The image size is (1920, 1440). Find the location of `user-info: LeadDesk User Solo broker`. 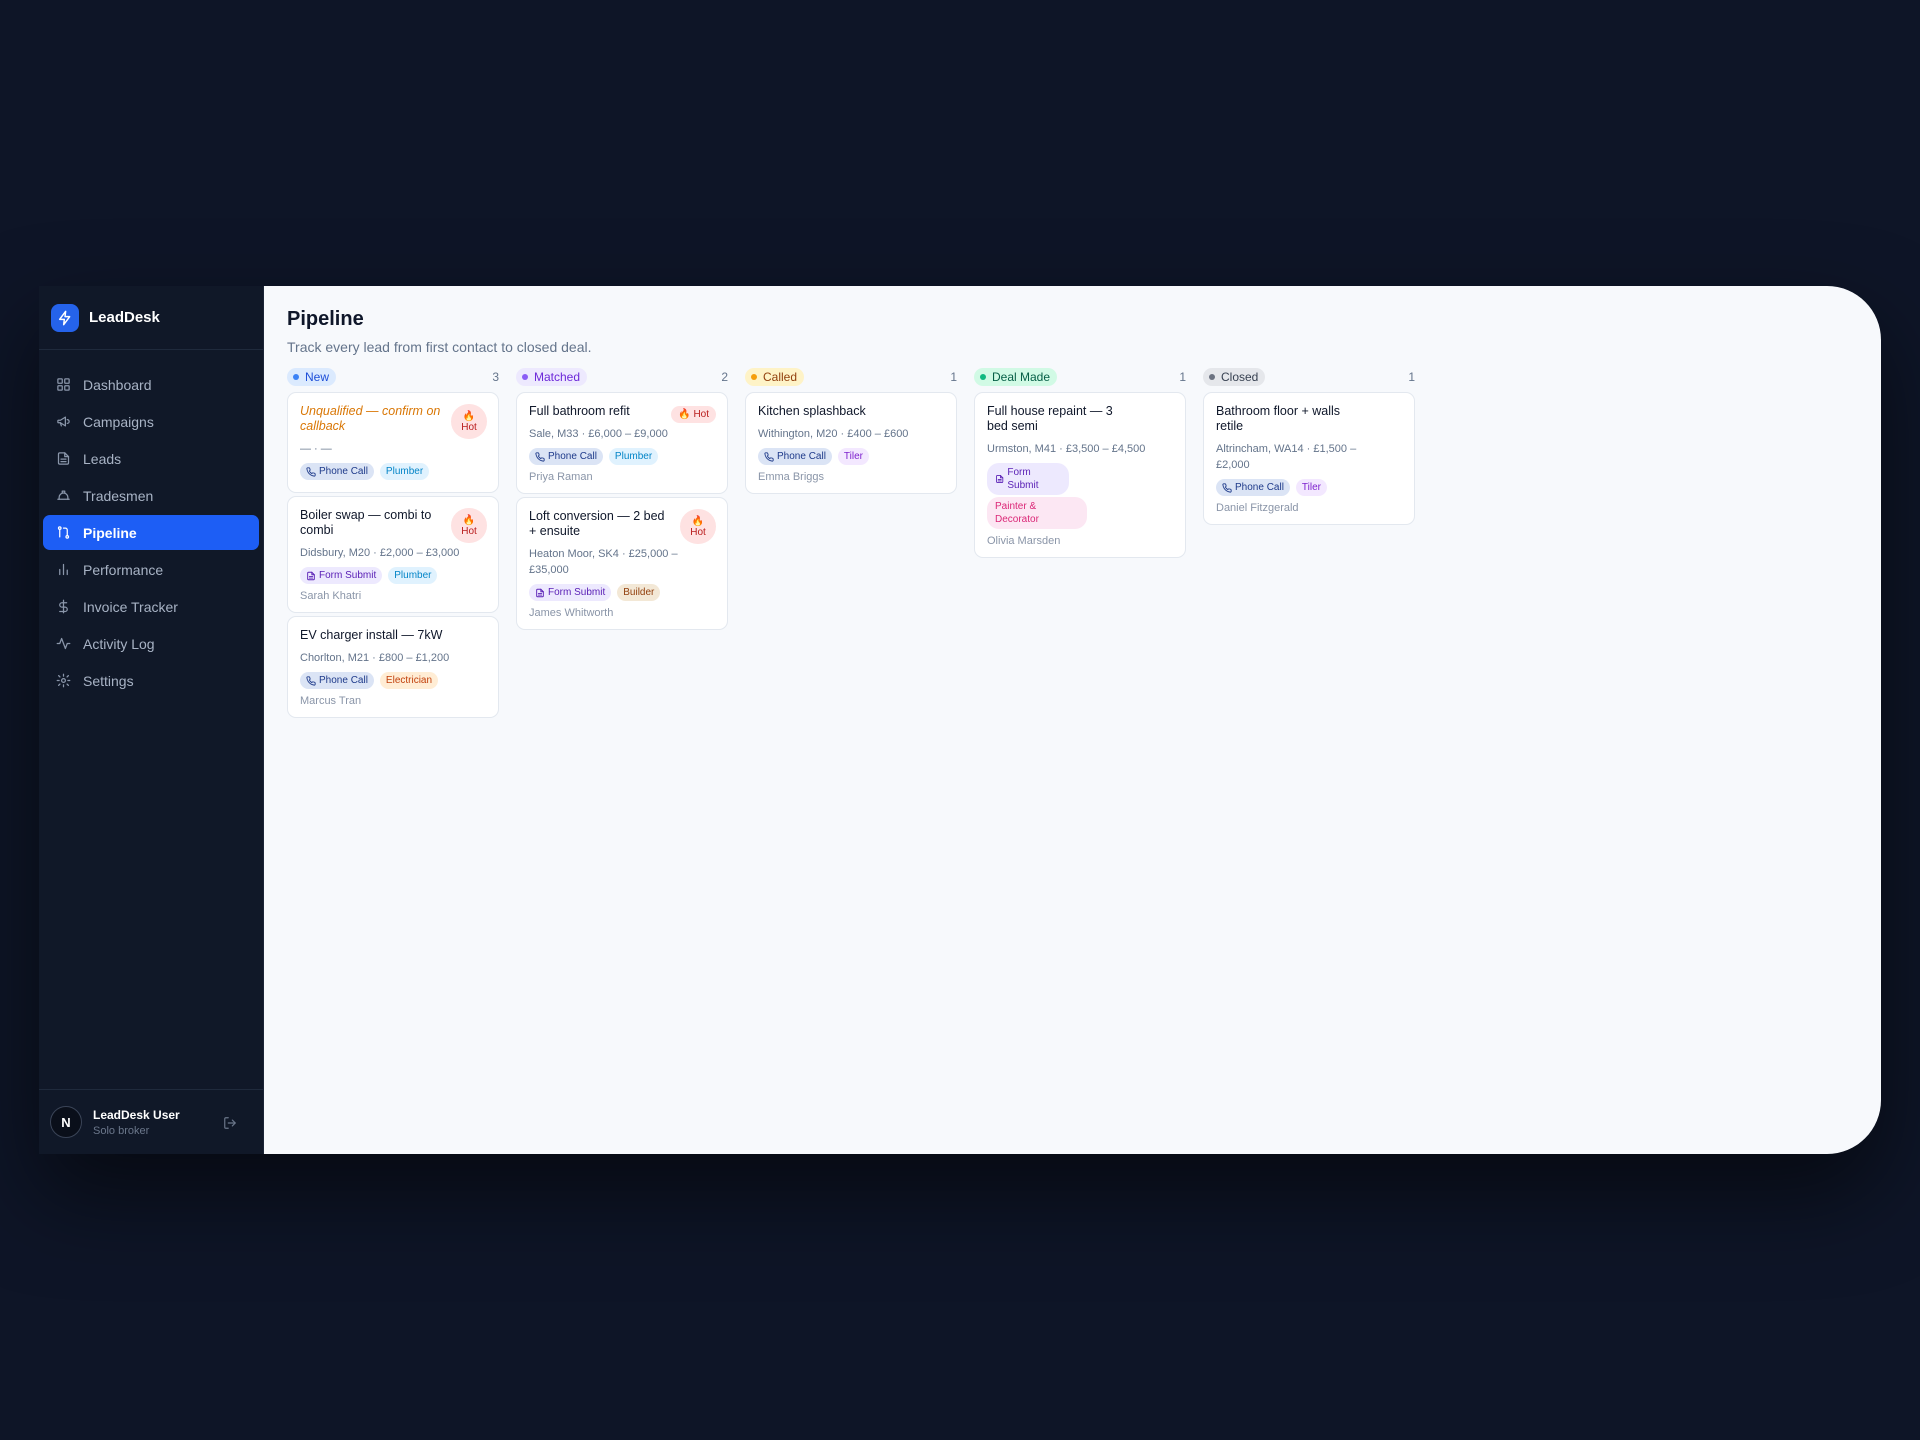

user-info: LeadDesk User Solo broker is located at coordinates (136, 1122).